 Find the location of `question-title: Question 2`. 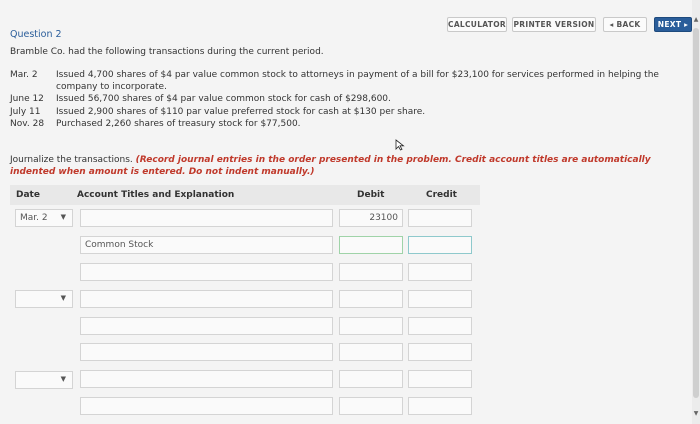

question-title: Question 2 is located at coordinates (36, 34).